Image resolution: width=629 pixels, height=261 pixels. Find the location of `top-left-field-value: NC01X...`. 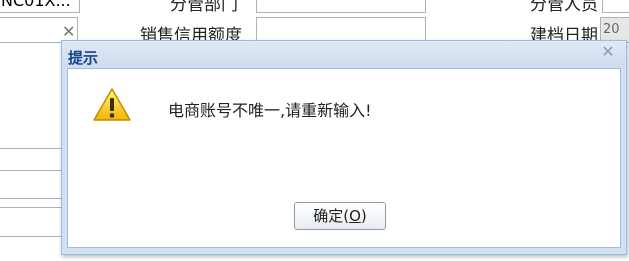

top-left-field-value: NC01X... is located at coordinates (36, 5).